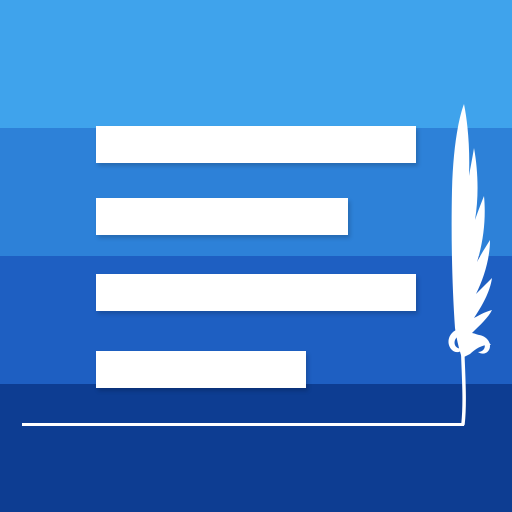 This screenshot has height=512, width=512. Describe the element at coordinates (471, 231) in the screenshot. I see `feather-vane` at that location.